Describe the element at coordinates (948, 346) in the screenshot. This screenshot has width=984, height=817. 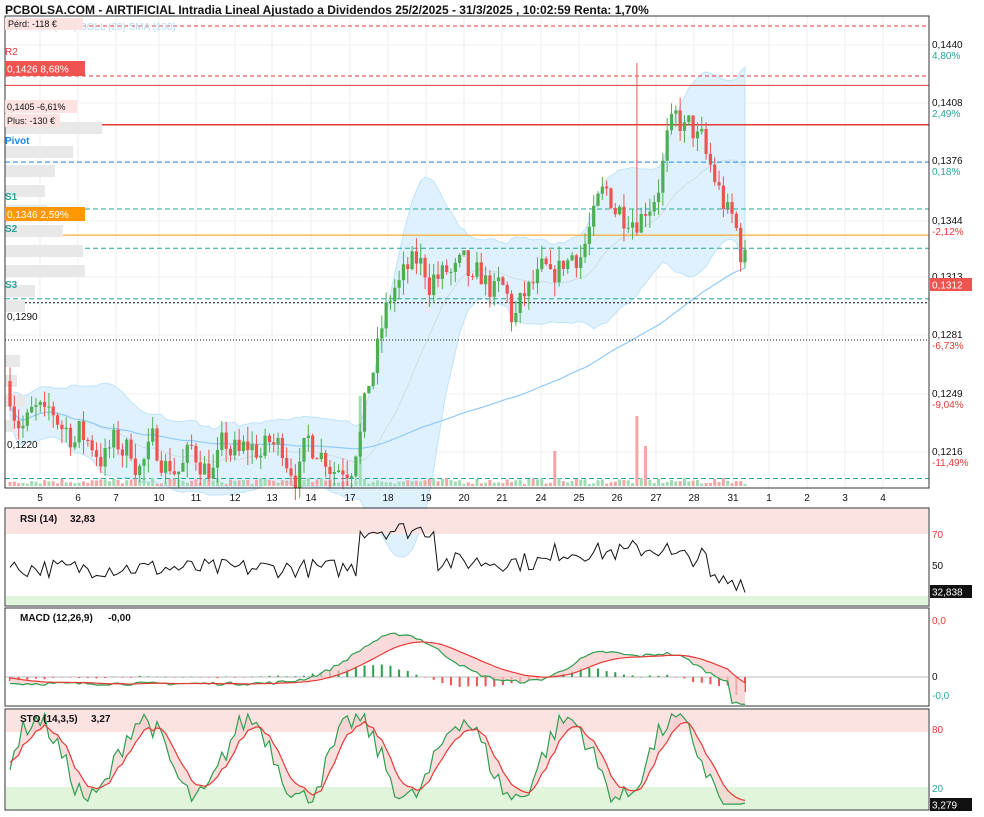
I see `price-pct-label: -6,73%` at that location.